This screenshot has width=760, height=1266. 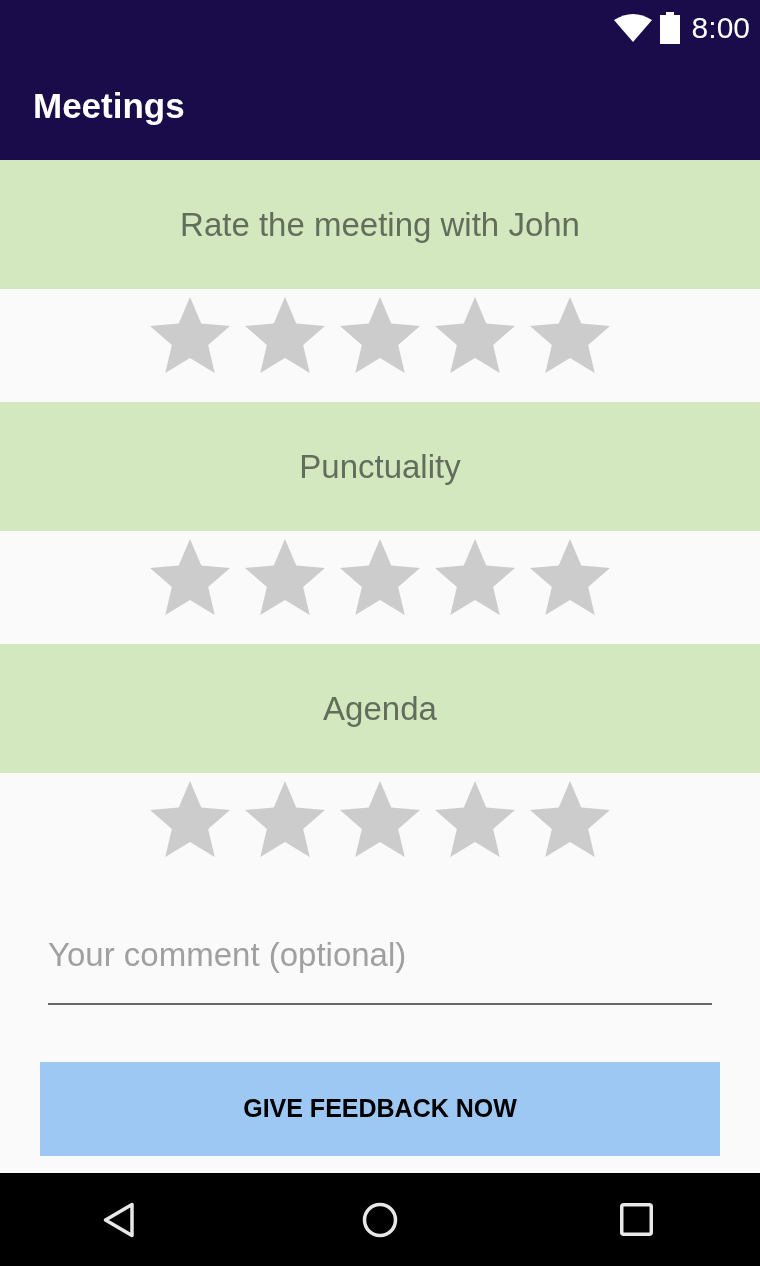 I want to click on recents-icon, so click(x=637, y=1219).